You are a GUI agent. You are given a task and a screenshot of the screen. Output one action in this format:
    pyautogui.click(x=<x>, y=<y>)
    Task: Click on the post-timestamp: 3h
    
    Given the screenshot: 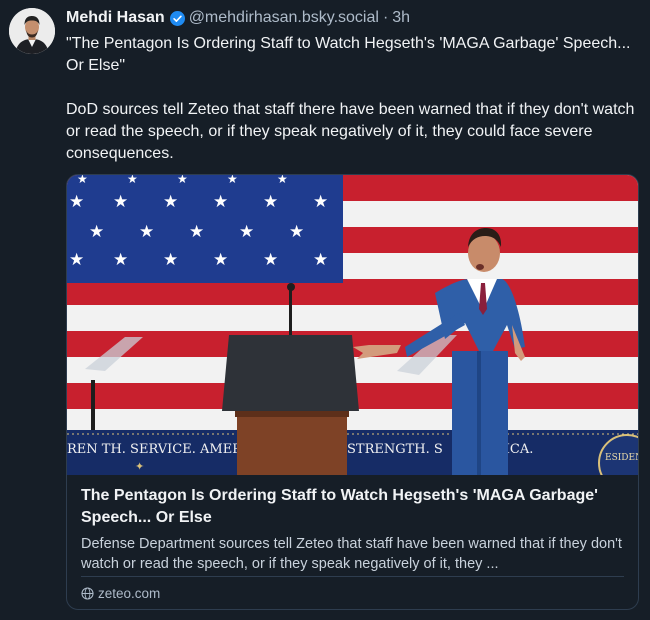 What is the action you would take?
    pyautogui.click(x=401, y=18)
    